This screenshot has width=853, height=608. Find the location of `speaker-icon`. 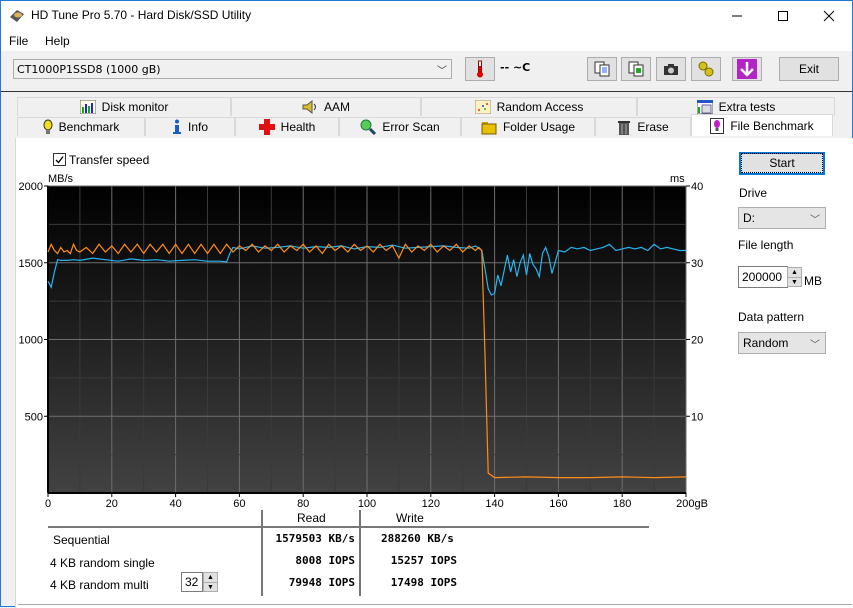

speaker-icon is located at coordinates (309, 107).